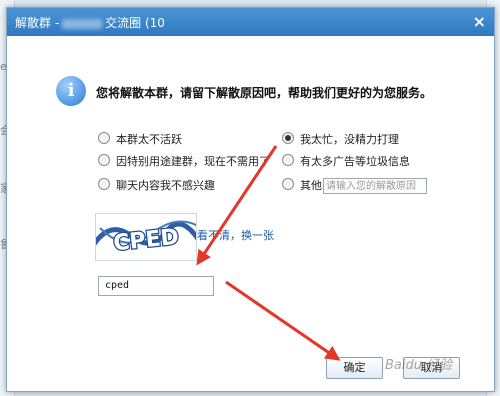 This screenshot has width=500, height=396. I want to click on reason-option-too-busy: 我太忙，没精力打理, so click(340, 140).